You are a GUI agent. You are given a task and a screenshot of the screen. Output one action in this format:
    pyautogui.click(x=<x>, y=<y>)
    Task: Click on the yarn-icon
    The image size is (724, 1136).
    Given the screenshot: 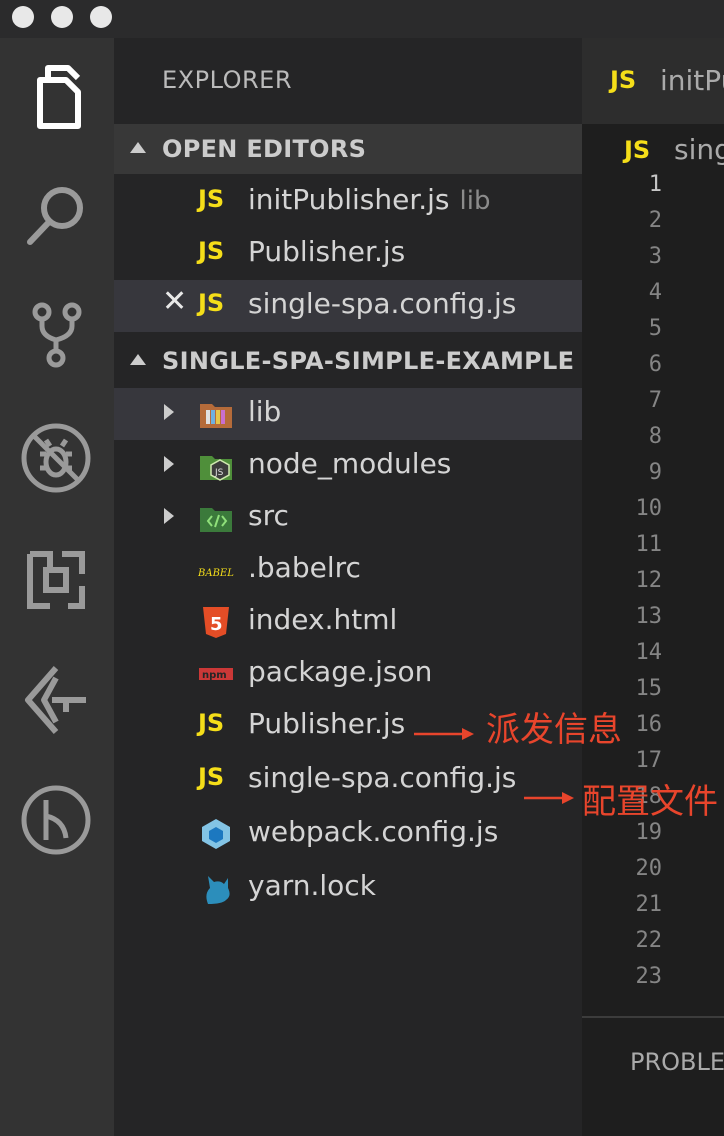 What is the action you would take?
    pyautogui.click(x=216, y=888)
    